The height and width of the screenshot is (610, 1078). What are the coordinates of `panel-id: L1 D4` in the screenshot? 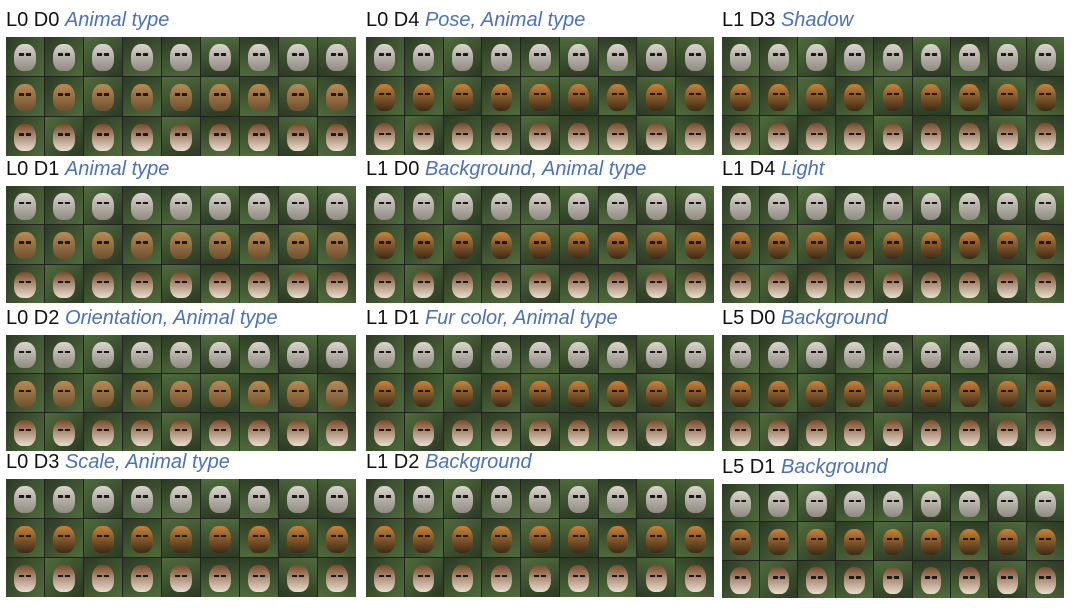 It's located at (749, 169).